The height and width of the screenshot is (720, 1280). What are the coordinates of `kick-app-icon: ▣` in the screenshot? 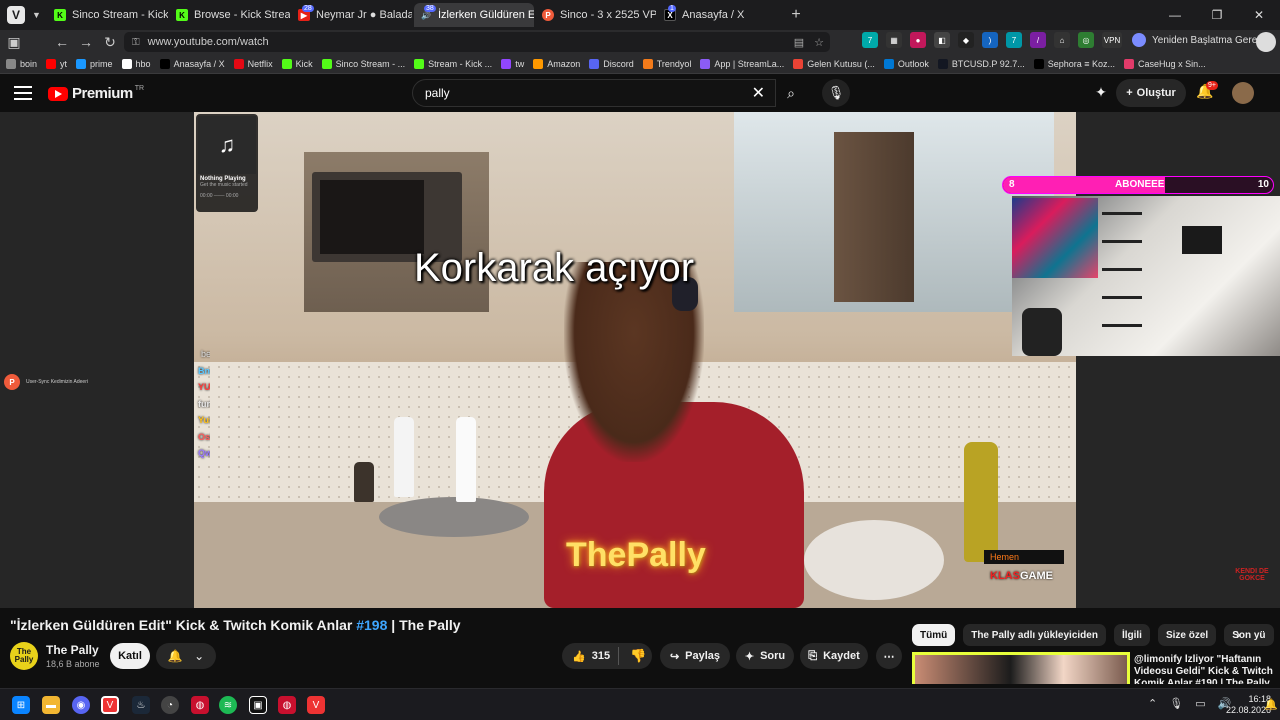 It's located at (258, 705).